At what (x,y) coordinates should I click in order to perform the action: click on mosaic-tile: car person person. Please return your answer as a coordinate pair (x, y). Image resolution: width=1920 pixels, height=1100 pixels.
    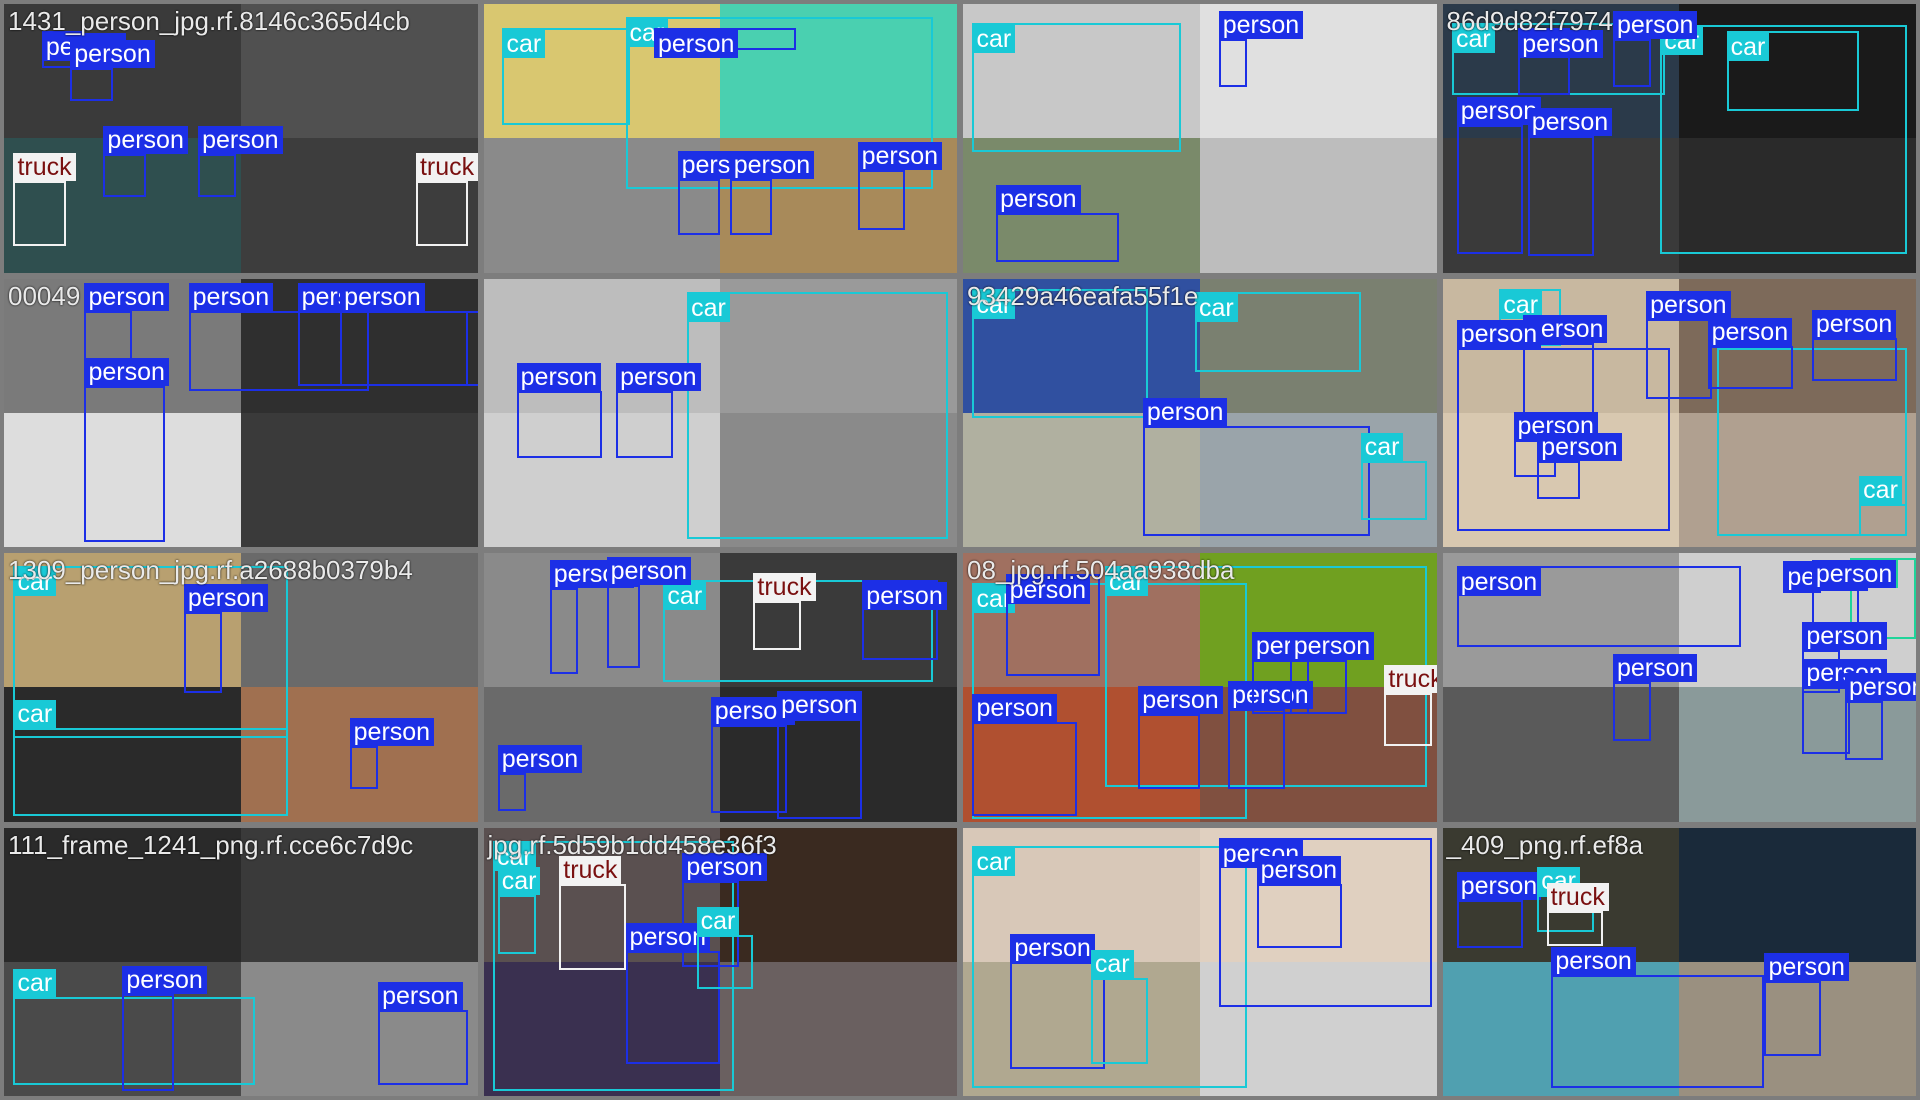
    Looking at the image, I should click on (720, 412).